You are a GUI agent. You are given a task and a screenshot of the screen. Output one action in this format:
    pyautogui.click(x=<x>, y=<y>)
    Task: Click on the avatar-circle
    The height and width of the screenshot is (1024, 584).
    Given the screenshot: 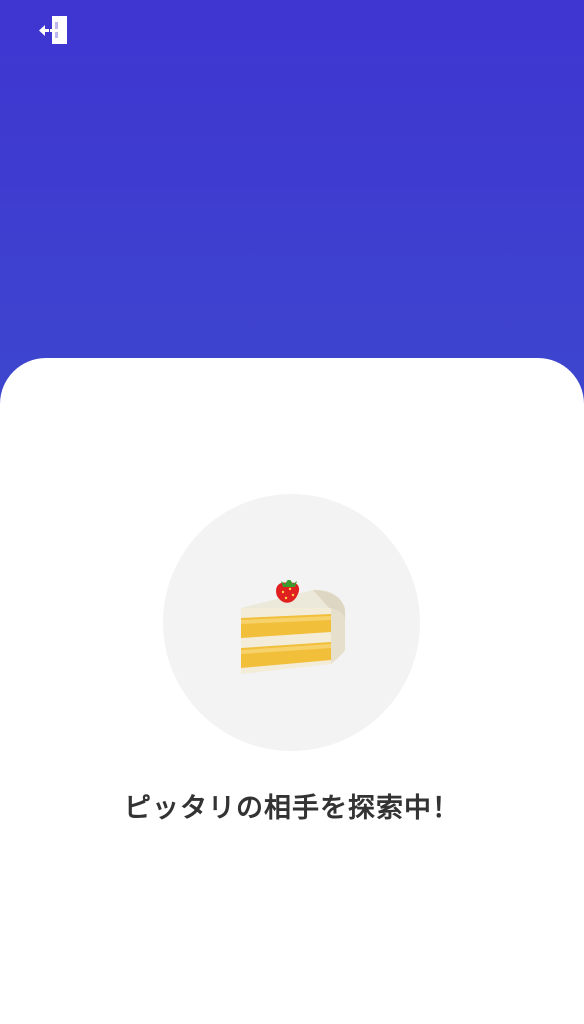 What is the action you would take?
    pyautogui.click(x=291, y=622)
    